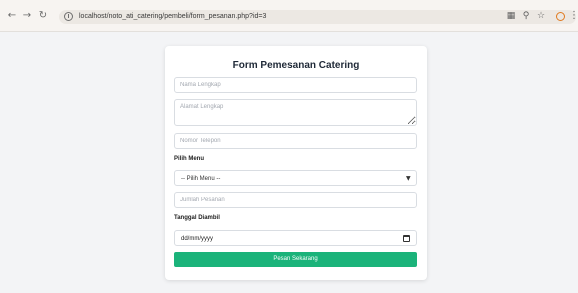 The width and height of the screenshot is (578, 293). I want to click on back-icon: ←, so click(12, 16).